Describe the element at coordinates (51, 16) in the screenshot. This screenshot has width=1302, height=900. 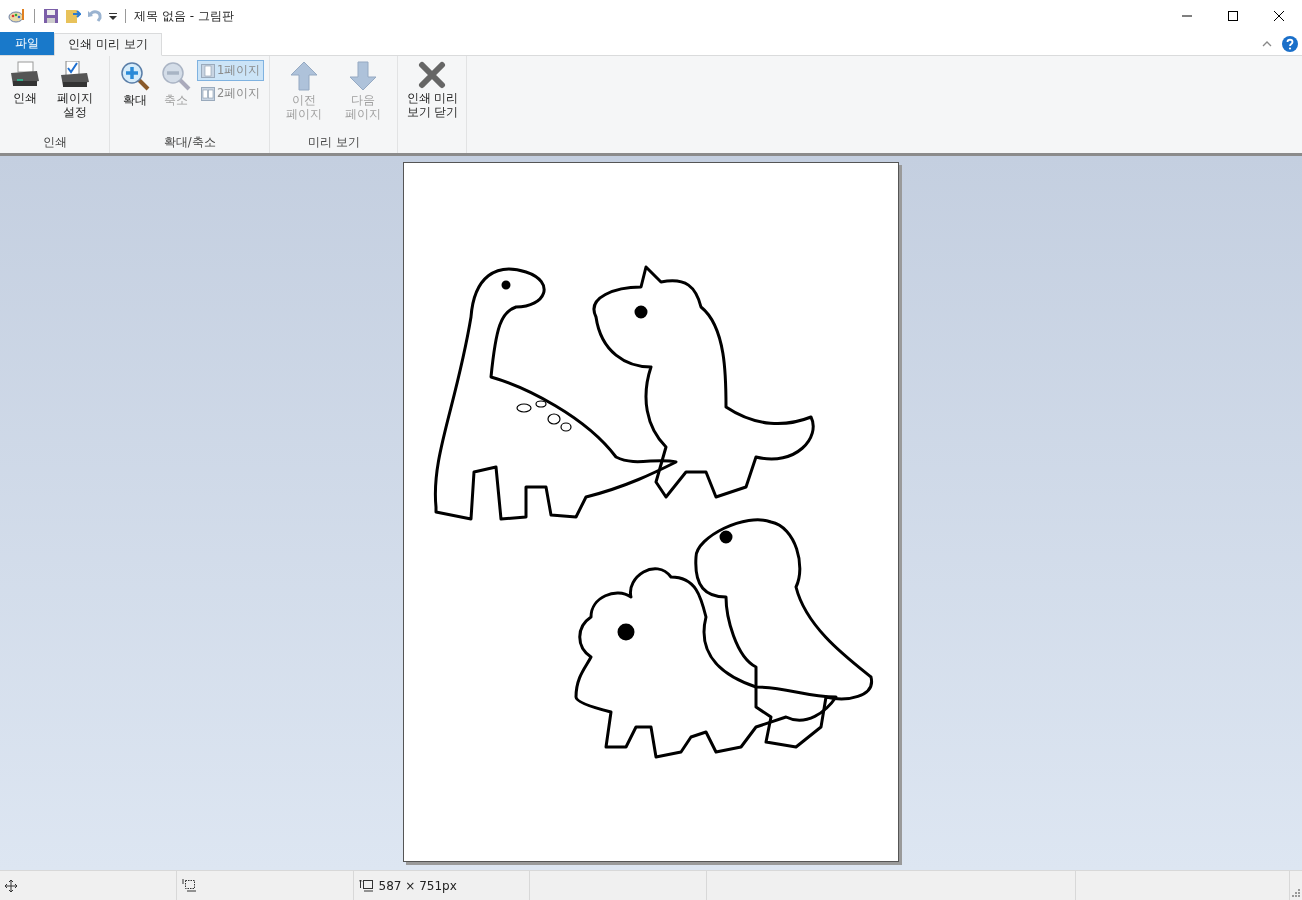
I see `save-icon` at that location.